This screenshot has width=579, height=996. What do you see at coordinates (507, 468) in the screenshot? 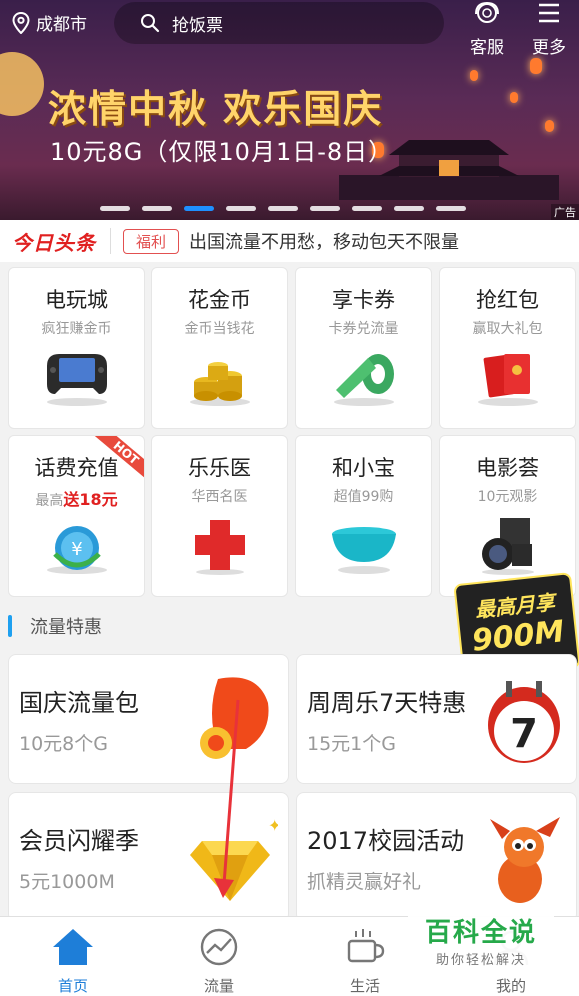
I see `grid-item-title: 电影荟` at bounding box center [507, 468].